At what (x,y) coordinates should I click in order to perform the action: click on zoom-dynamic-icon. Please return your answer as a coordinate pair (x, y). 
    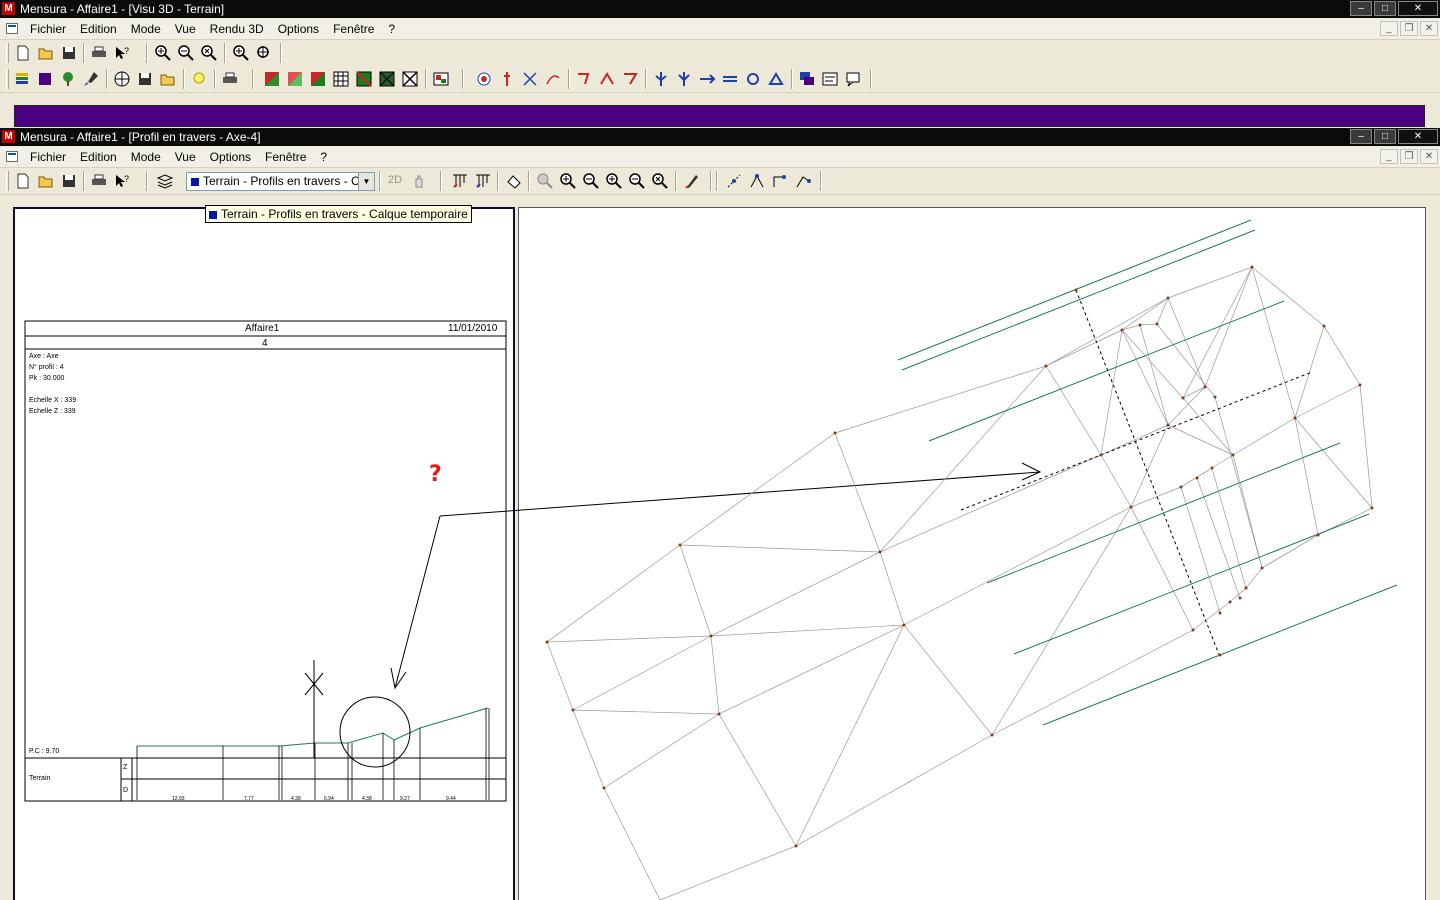
    Looking at the image, I should click on (264, 53).